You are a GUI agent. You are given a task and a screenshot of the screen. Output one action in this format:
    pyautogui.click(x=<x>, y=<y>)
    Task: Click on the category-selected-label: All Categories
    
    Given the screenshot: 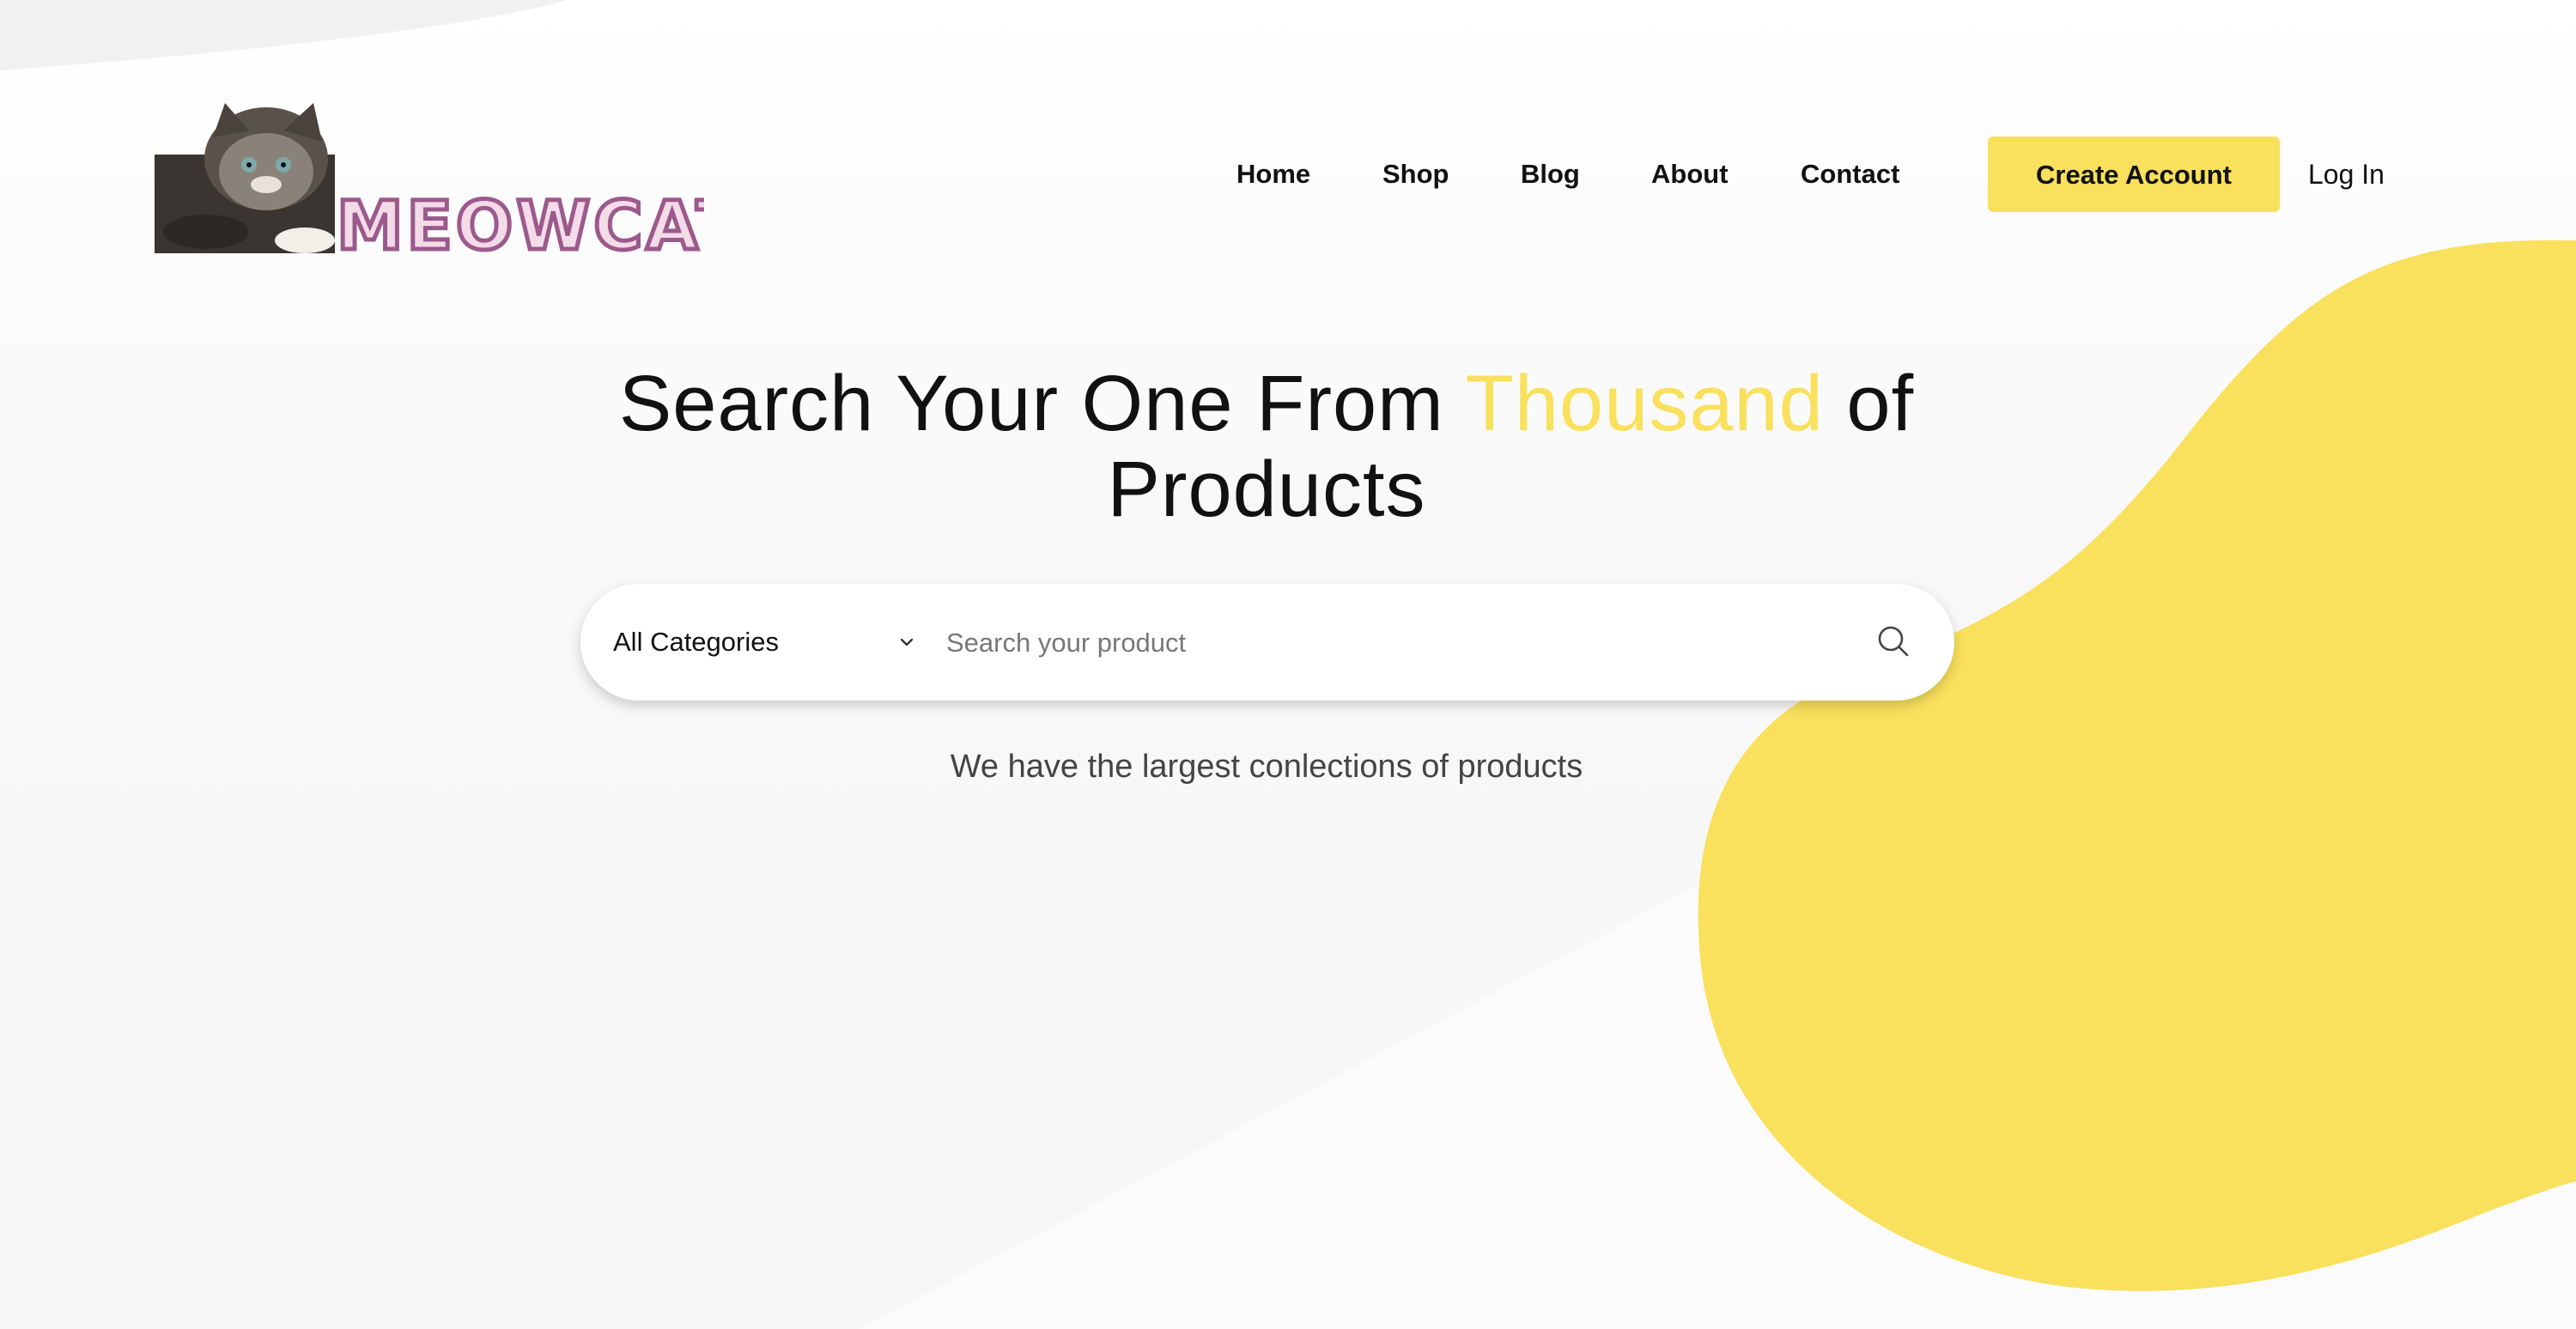 What is the action you would take?
    pyautogui.click(x=696, y=642)
    